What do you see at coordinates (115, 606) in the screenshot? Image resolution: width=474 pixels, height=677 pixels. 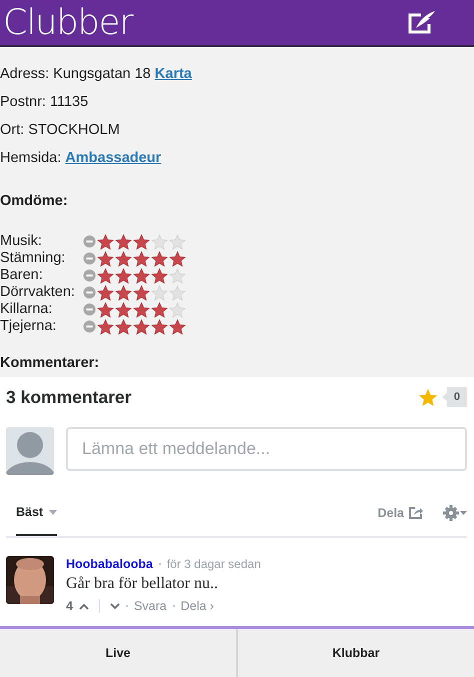 I see `downvote-icon` at bounding box center [115, 606].